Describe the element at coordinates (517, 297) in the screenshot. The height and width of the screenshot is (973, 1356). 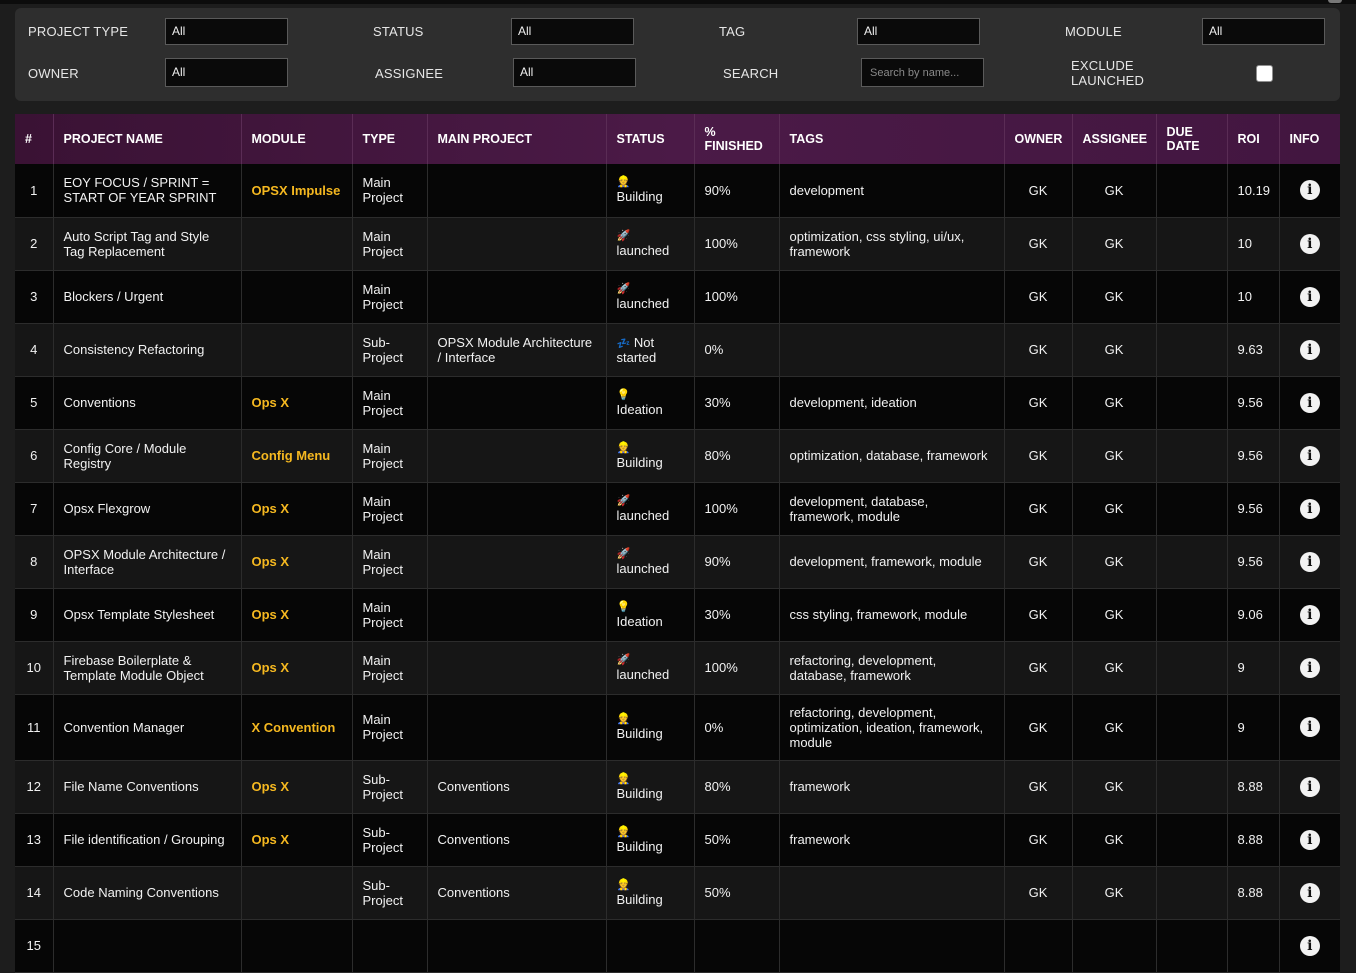
I see `cell-main-project` at that location.